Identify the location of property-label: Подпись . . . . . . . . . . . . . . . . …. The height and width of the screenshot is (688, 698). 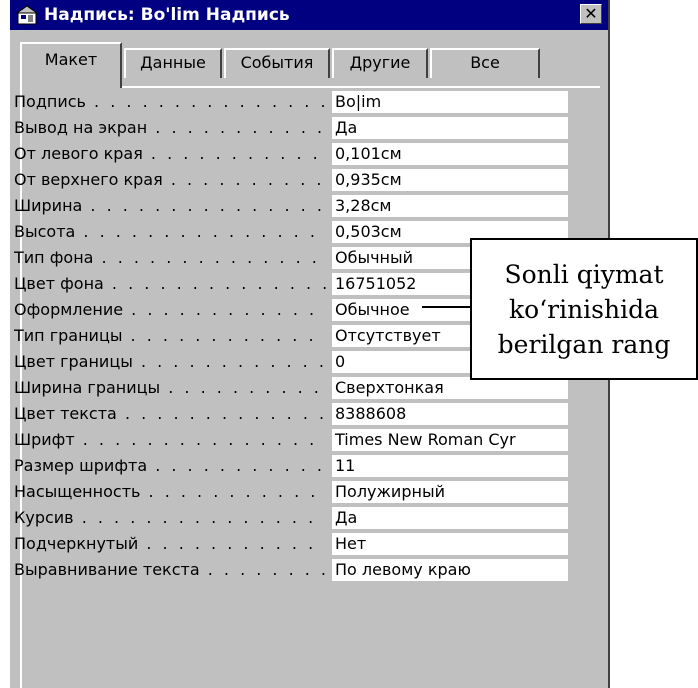
(170, 101).